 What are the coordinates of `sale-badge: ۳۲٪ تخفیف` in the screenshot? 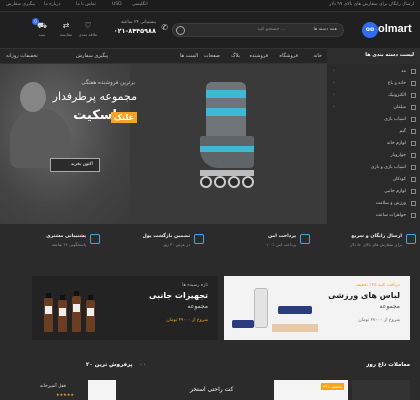 It's located at (332, 386).